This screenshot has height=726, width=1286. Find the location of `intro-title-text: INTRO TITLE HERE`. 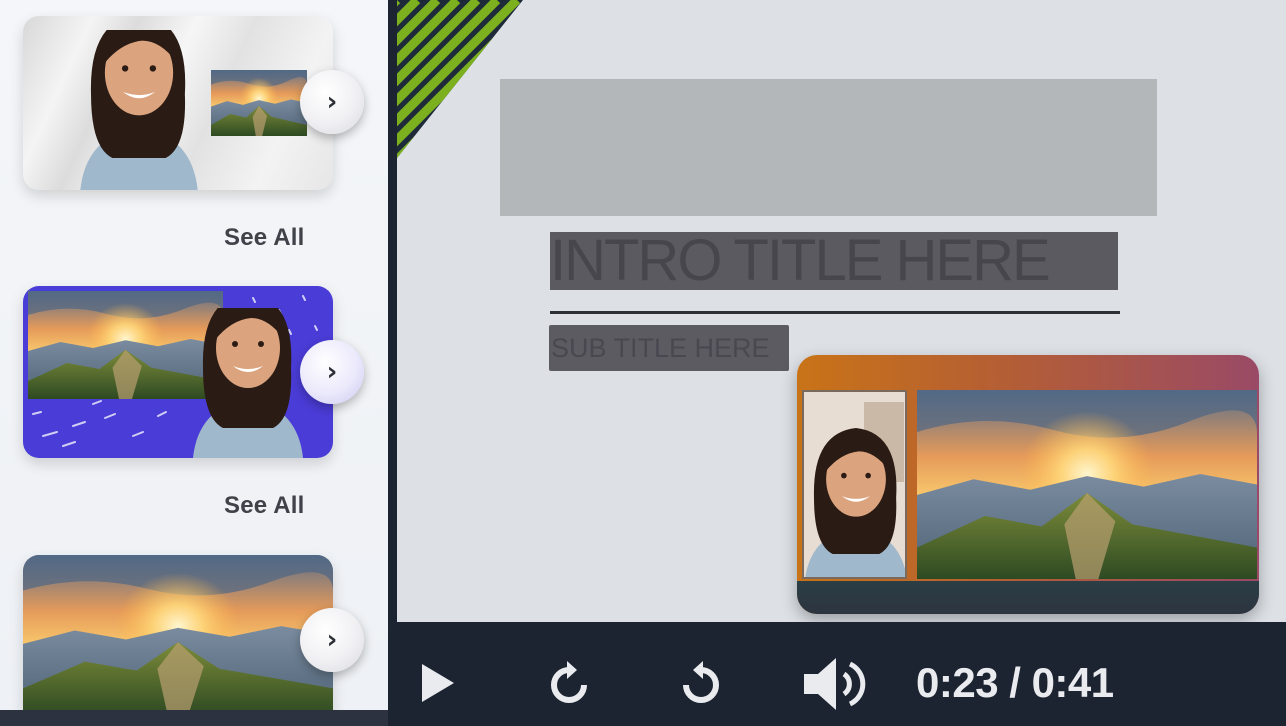

intro-title-text: INTRO TITLE HERE is located at coordinates (834, 261).